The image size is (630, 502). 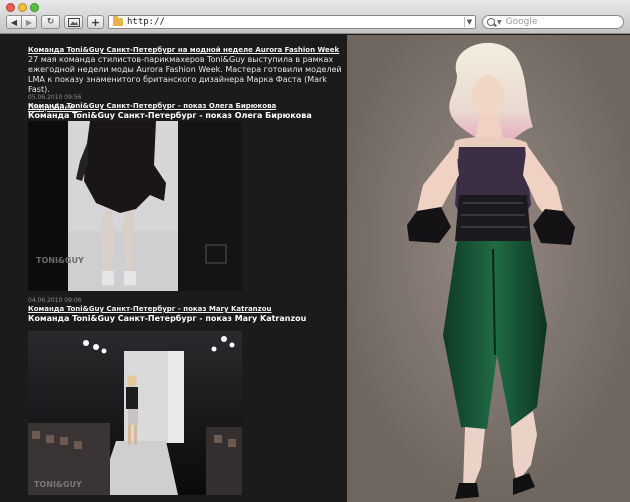 What do you see at coordinates (118, 21) in the screenshot?
I see `folder-icon` at bounding box center [118, 21].